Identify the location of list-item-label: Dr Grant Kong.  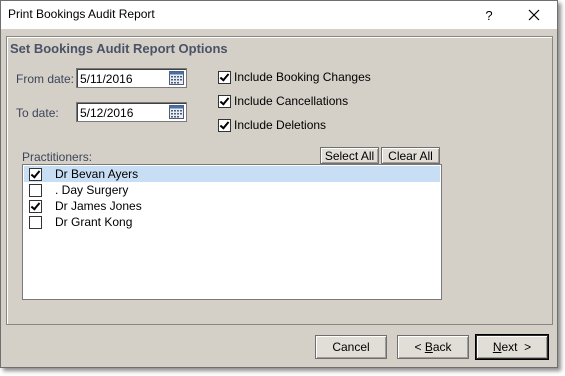
(94, 222).